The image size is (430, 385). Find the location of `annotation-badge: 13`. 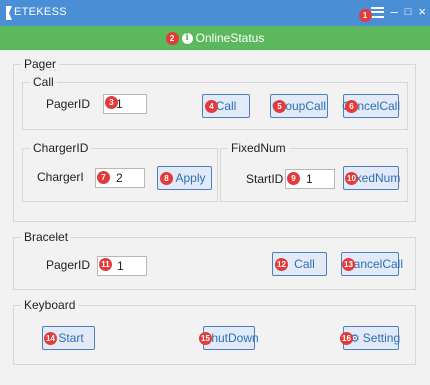

annotation-badge: 13 is located at coordinates (348, 264).